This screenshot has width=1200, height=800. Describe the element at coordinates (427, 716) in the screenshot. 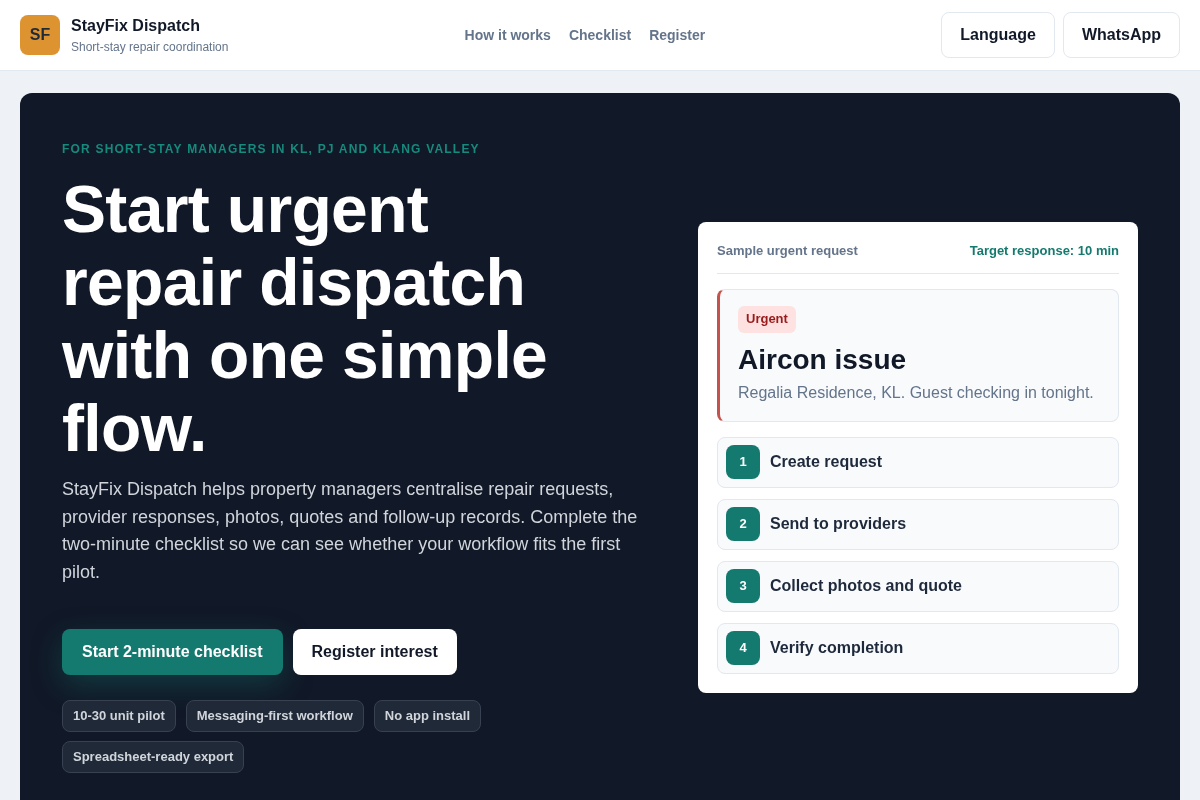

I see `feature-tag: No app install` at that location.